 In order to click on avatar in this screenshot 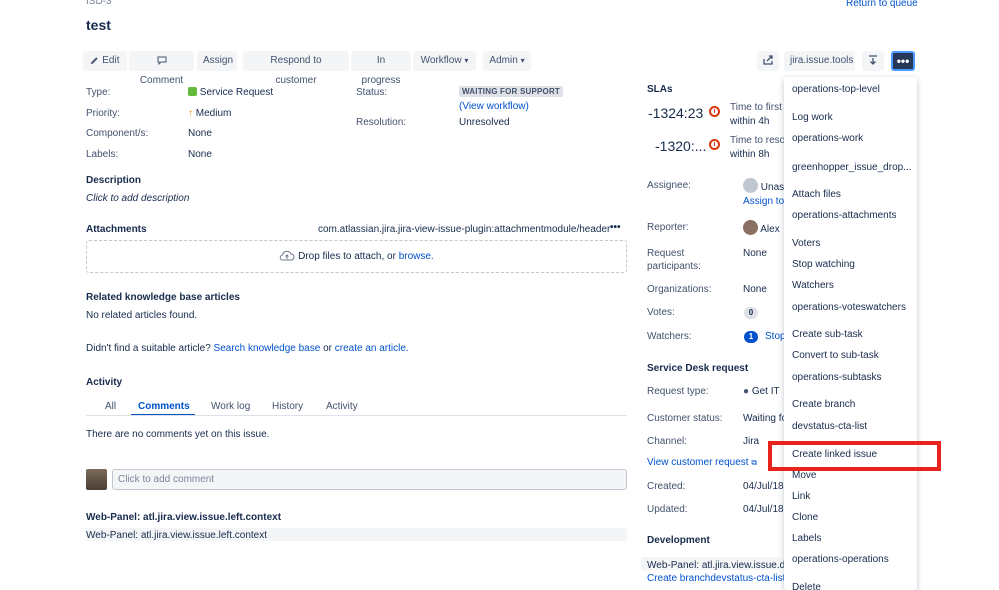, I will do `click(96, 479)`.